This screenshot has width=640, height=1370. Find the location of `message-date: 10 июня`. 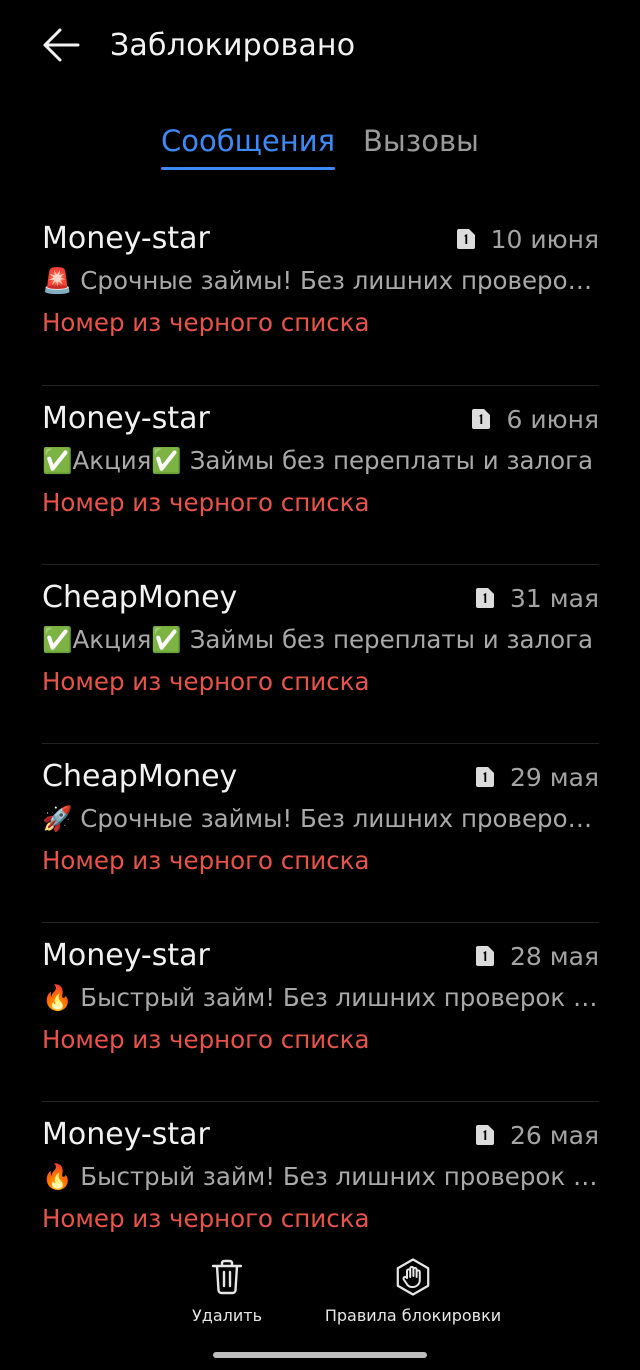

message-date: 10 июня is located at coordinates (544, 239).